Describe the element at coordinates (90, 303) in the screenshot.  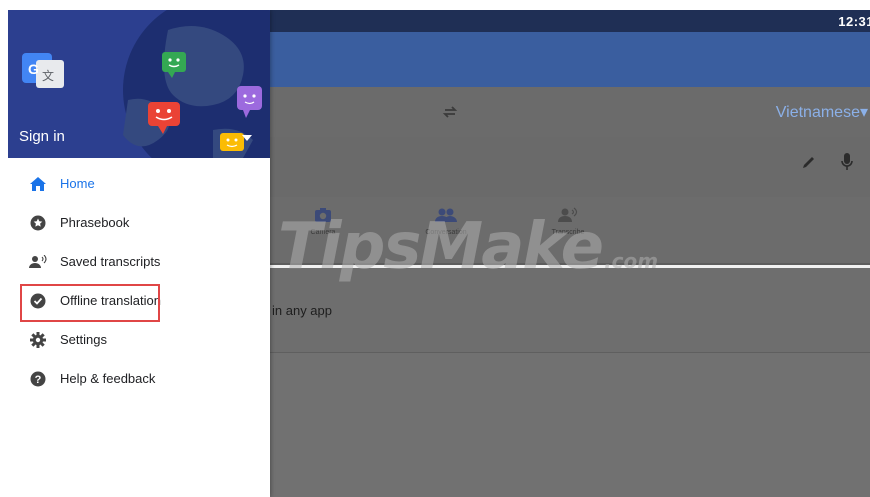
I see `highlight-box` at that location.